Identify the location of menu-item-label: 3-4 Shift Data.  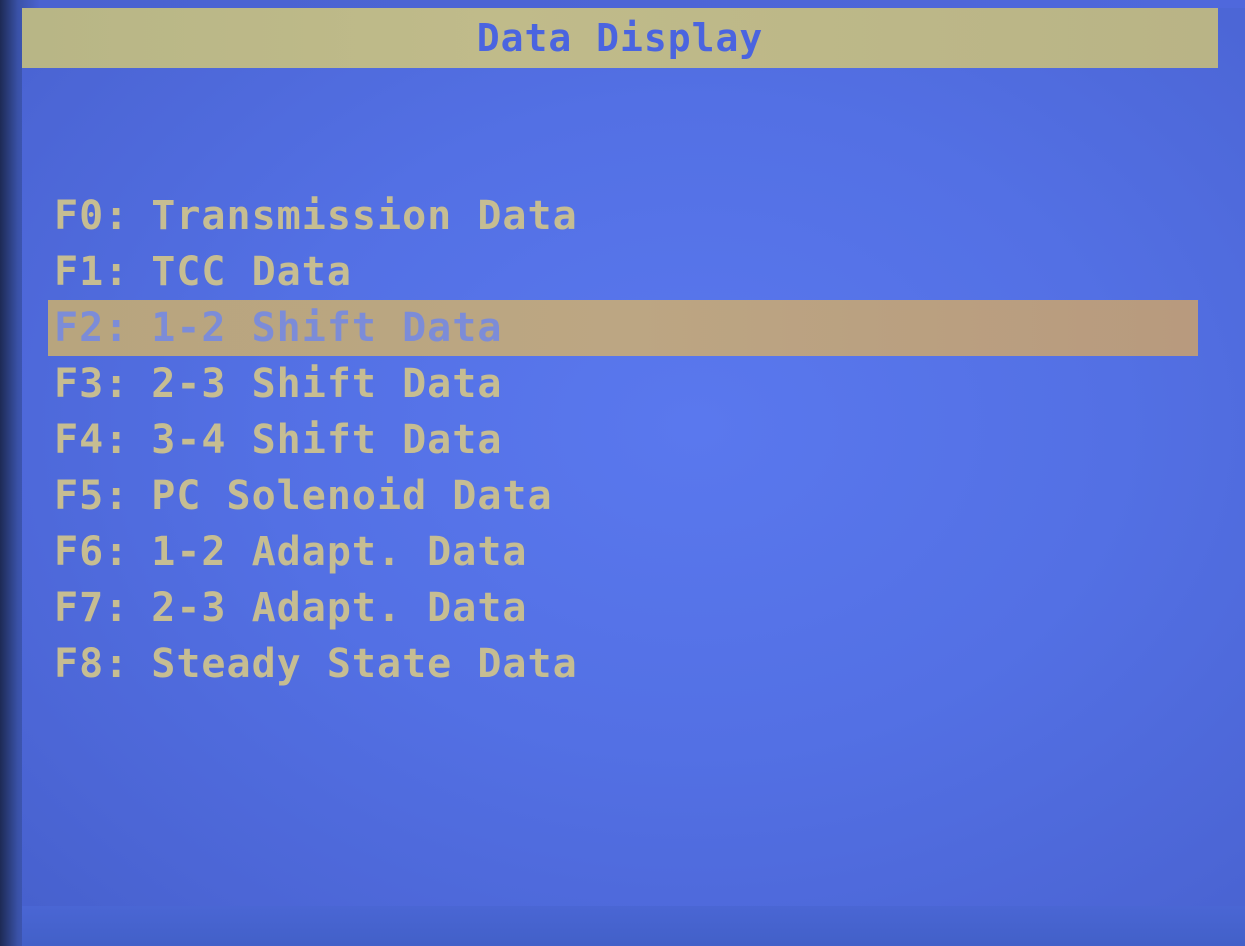
(327, 440).